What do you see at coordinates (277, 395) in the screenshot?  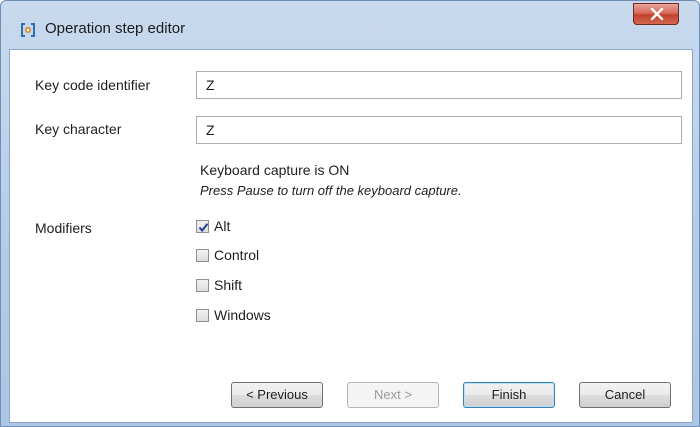 I see `previous-button: < Previous` at bounding box center [277, 395].